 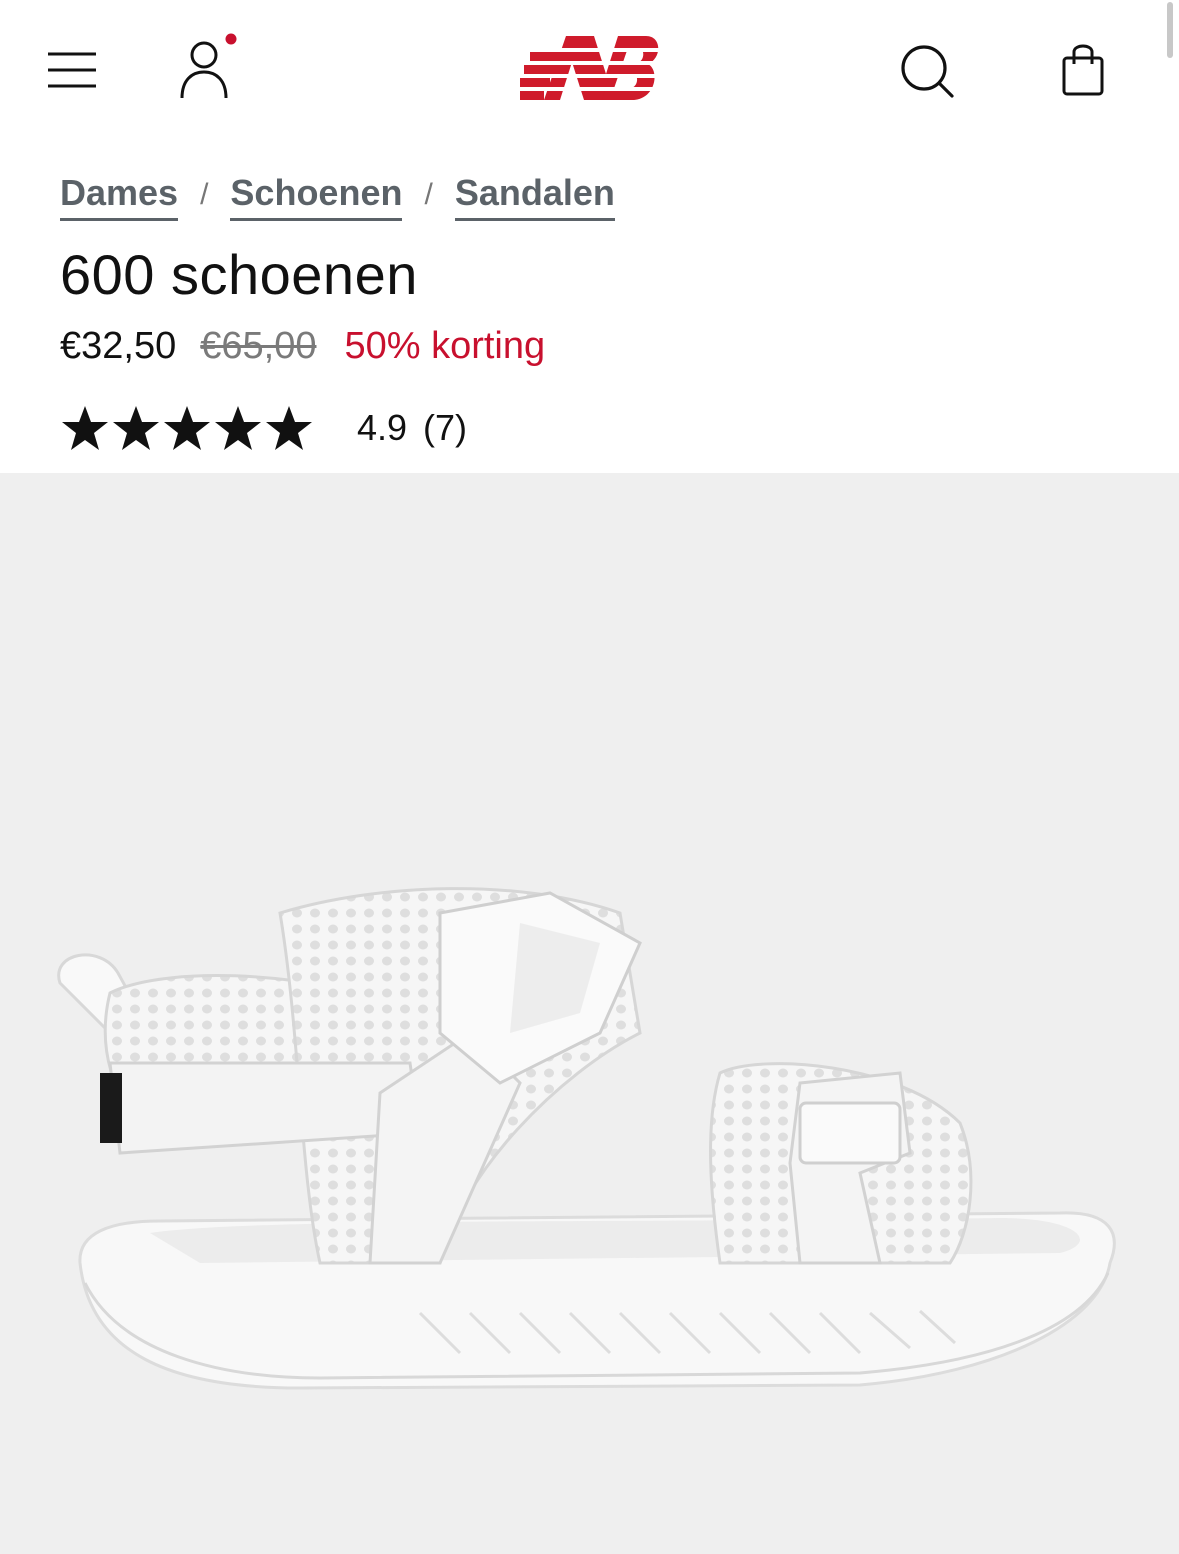 I want to click on search-icon, so click(x=927, y=71).